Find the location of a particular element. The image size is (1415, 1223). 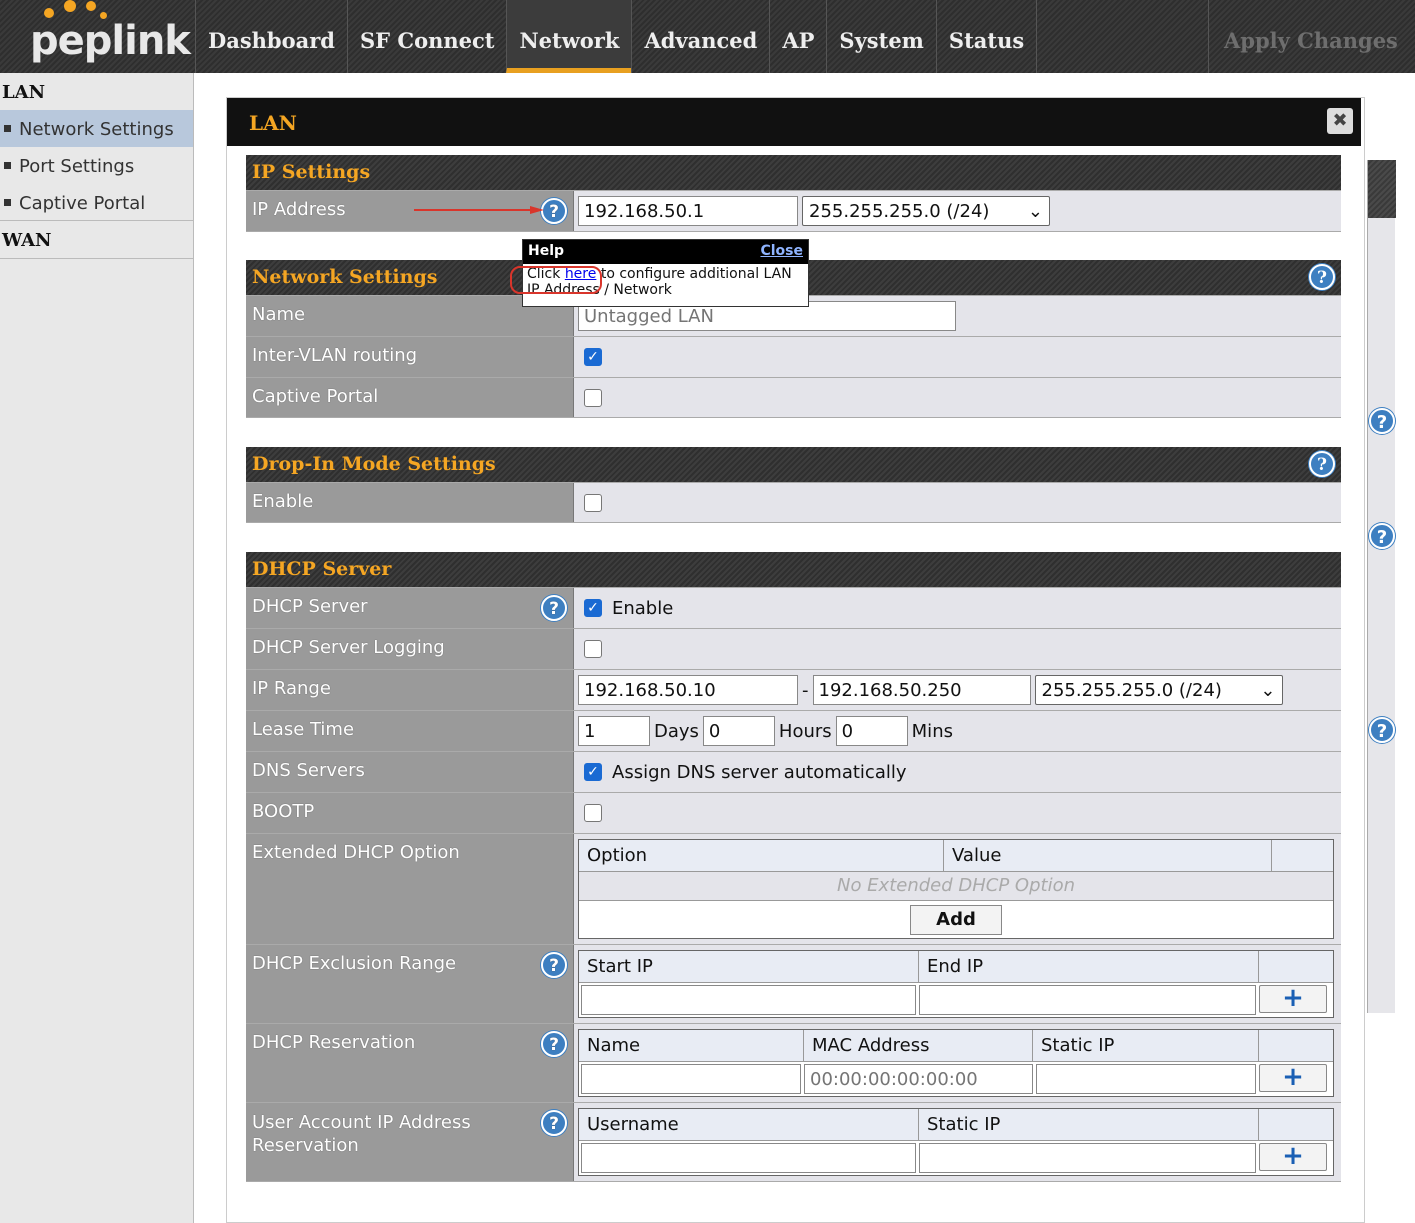

exclusion-end-input is located at coordinates (1087, 1000).